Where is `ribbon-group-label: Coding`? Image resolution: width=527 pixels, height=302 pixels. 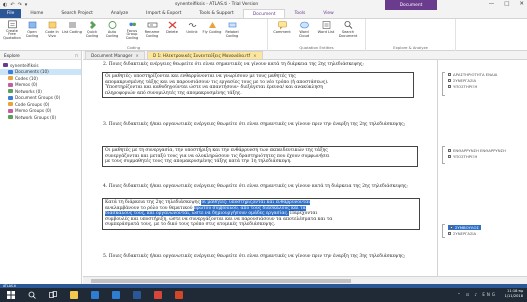 ribbon-group-label: Coding is located at coordinates (133, 47).